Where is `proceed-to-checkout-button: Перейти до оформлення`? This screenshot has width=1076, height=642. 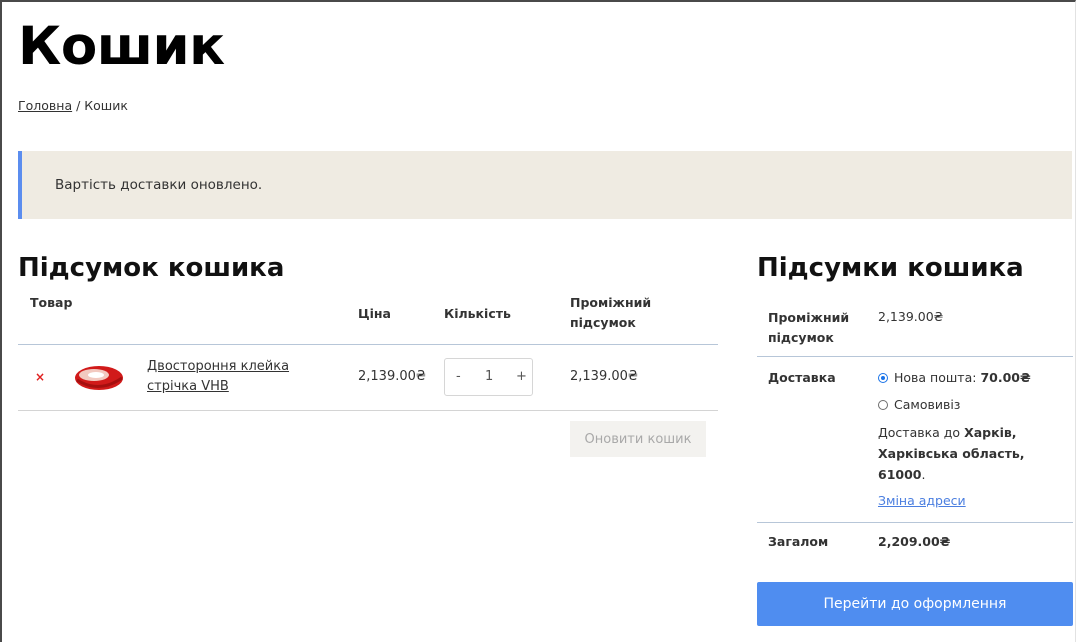 proceed-to-checkout-button: Перейти до оформлення is located at coordinates (915, 604).